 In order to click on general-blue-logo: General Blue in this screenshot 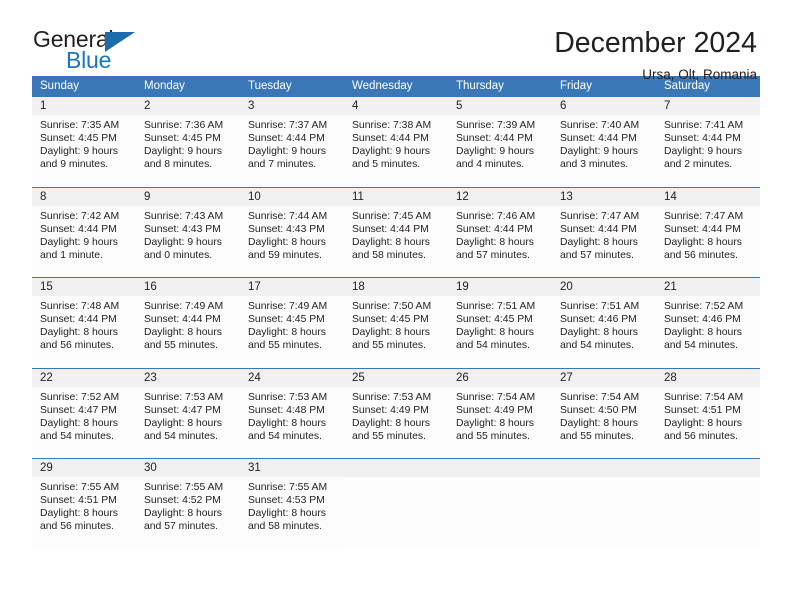, I will do `click(88, 52)`.